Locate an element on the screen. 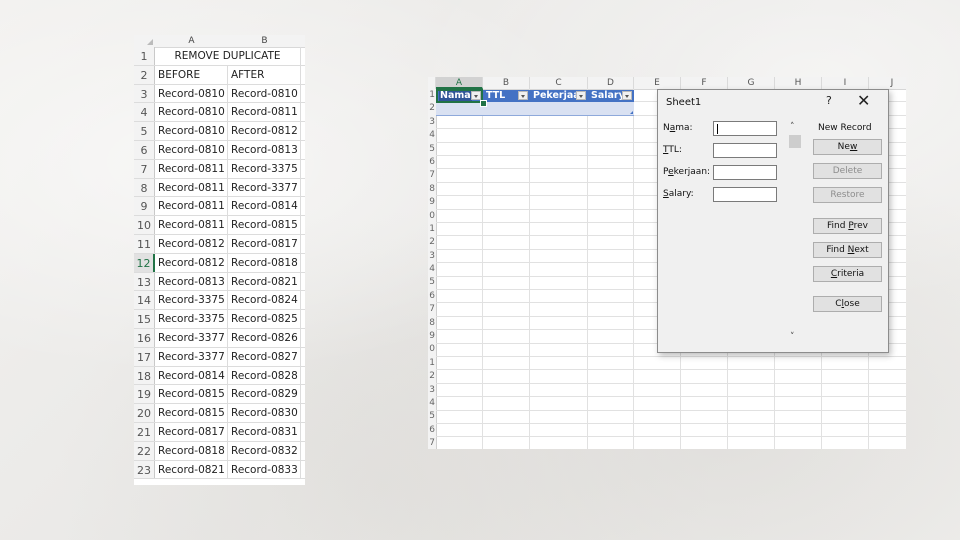  cell-after: Record-0827 is located at coordinates (264, 356).